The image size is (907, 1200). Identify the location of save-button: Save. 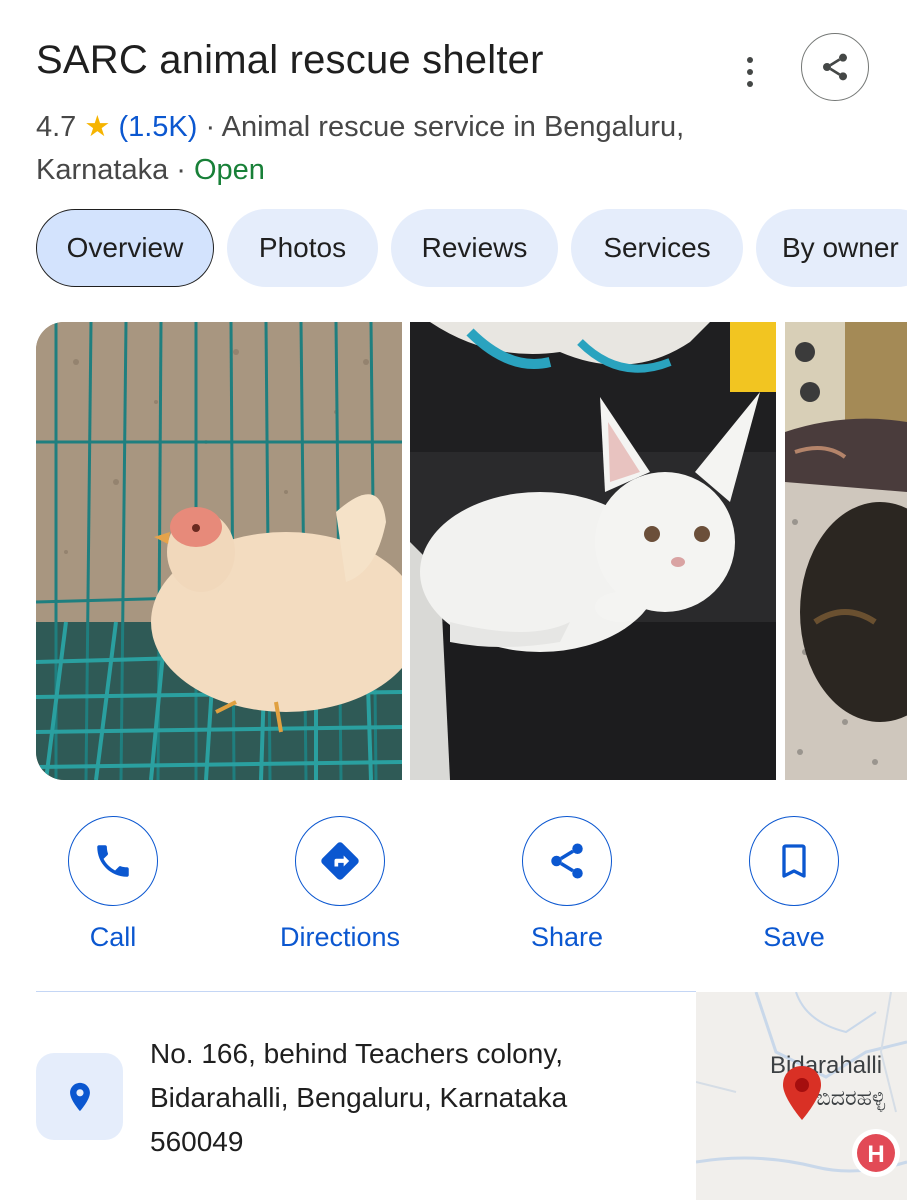
(794, 884).